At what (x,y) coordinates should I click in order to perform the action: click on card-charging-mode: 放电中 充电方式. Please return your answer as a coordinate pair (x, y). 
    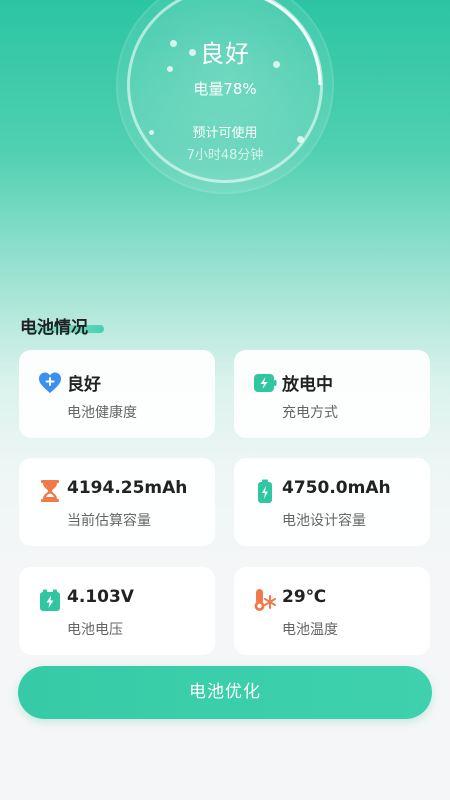
    Looking at the image, I should click on (332, 394).